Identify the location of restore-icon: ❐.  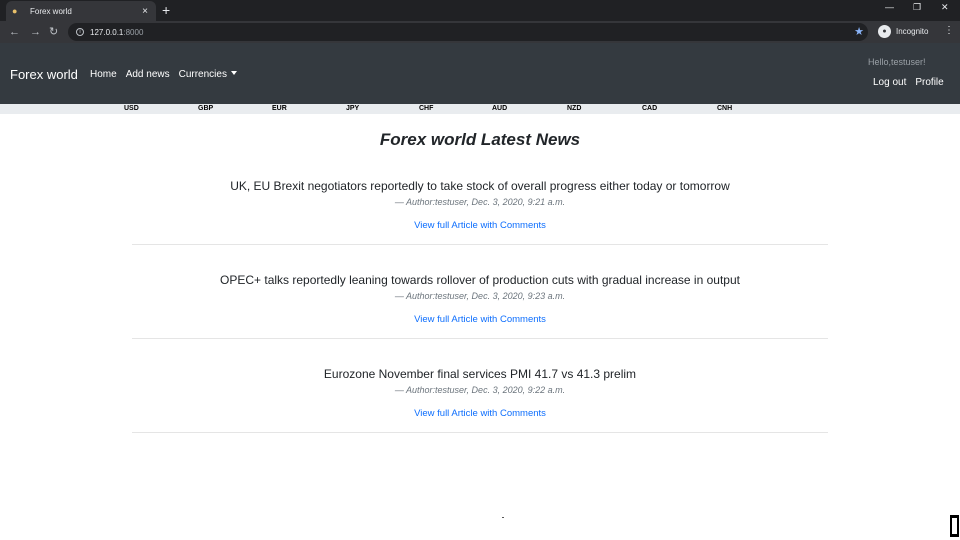
(917, 7).